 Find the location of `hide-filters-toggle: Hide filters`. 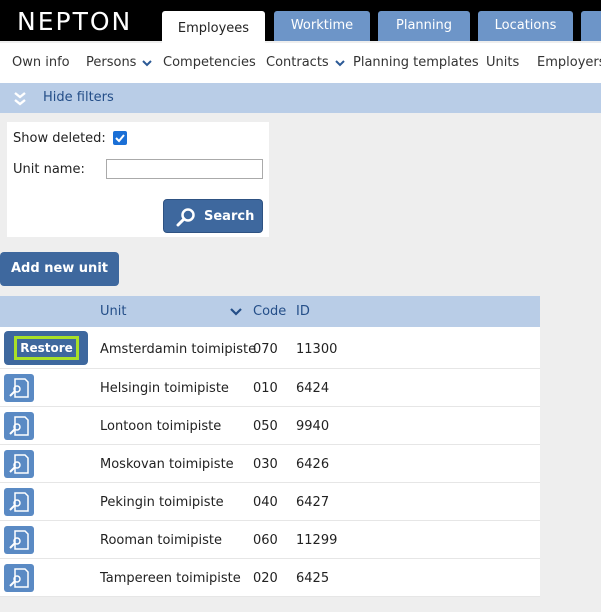

hide-filters-toggle: Hide filters is located at coordinates (300, 98).